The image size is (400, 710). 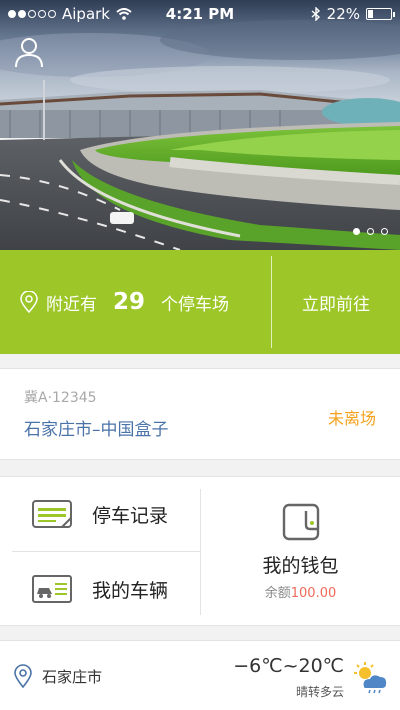 I want to click on weather-bar: 石家庄市 −6℃~20℃ 晴转多云, so click(x=200, y=675).